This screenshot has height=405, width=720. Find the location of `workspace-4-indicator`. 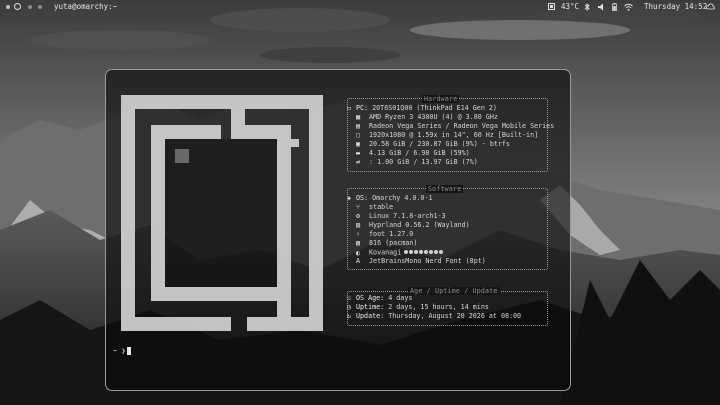

workspace-4-indicator is located at coordinates (39, 6).